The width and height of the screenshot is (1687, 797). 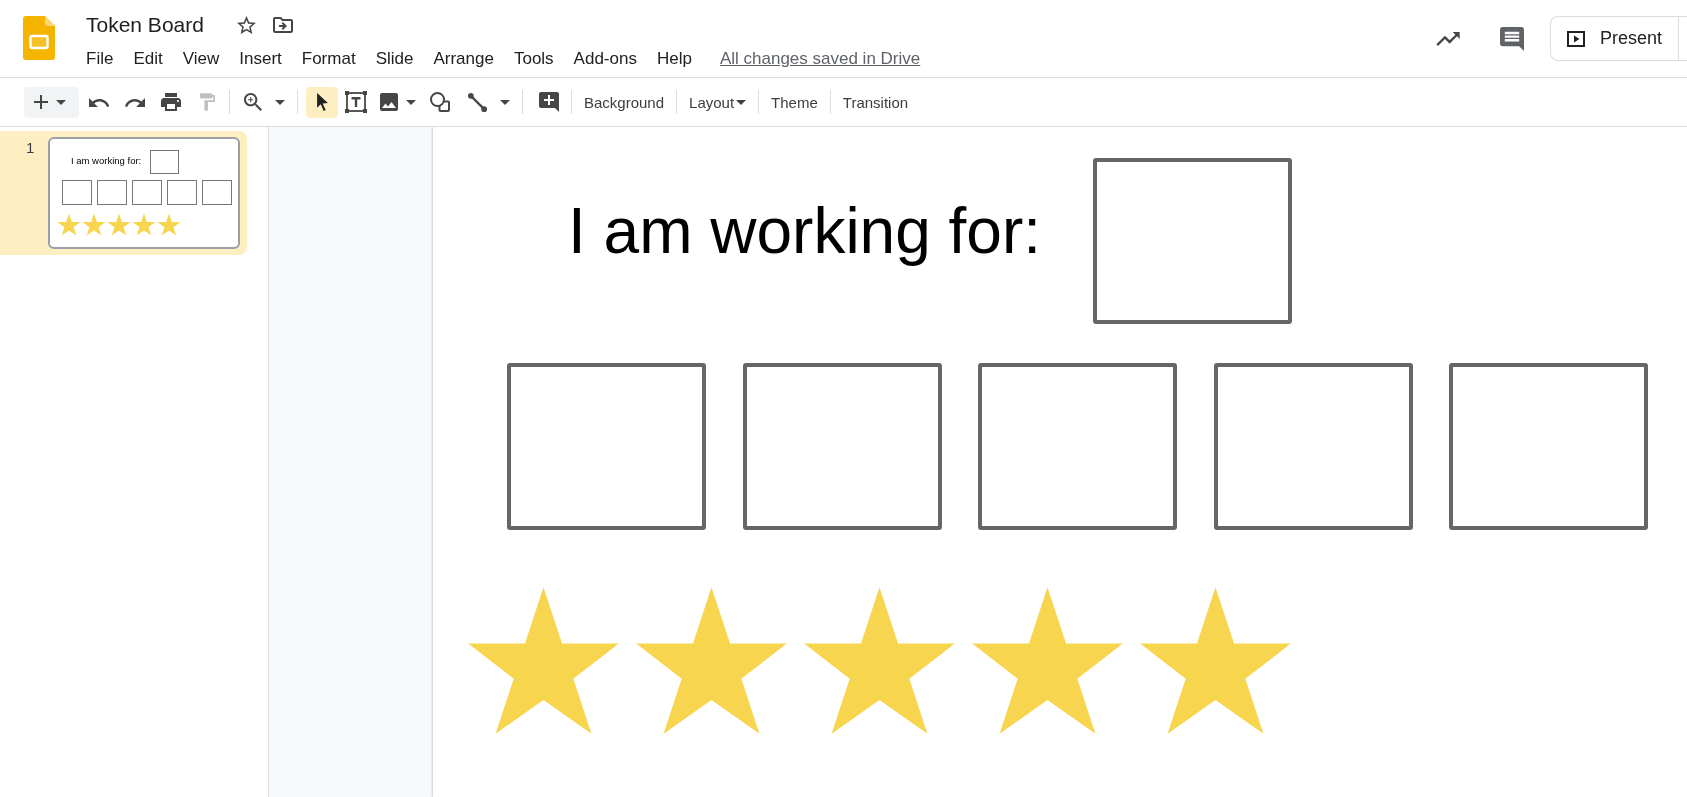 I want to click on comment-icon, so click(x=1511, y=38).